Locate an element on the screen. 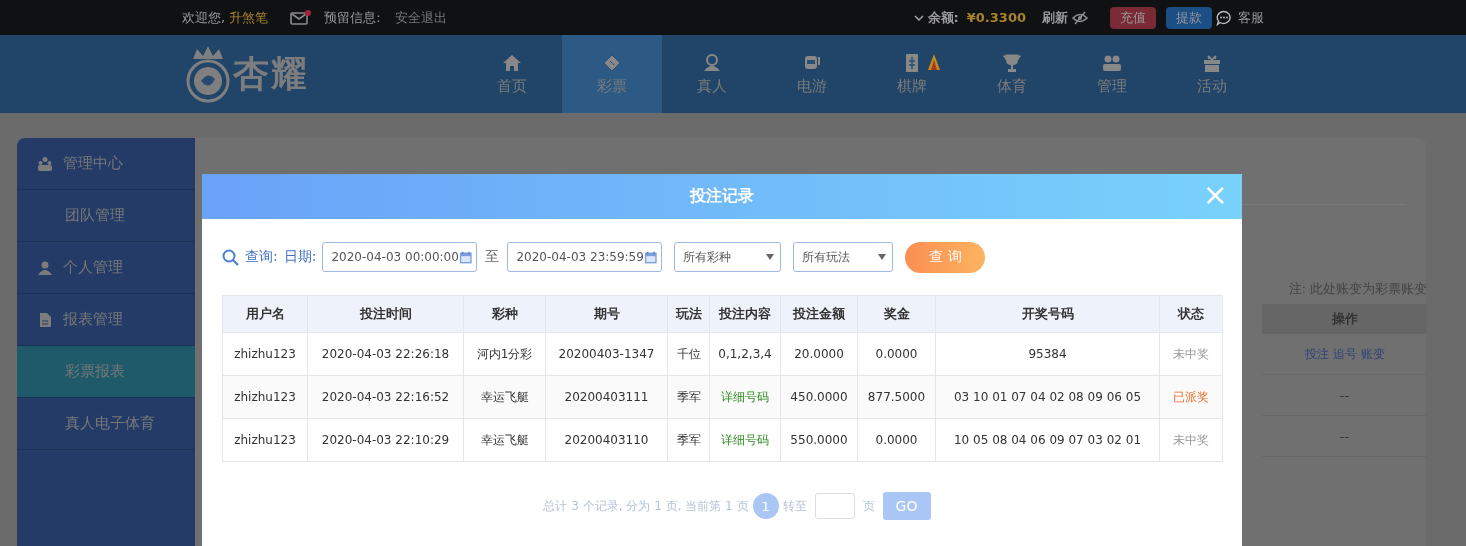  welcome-text: 欢迎您, is located at coordinates (204, 17).